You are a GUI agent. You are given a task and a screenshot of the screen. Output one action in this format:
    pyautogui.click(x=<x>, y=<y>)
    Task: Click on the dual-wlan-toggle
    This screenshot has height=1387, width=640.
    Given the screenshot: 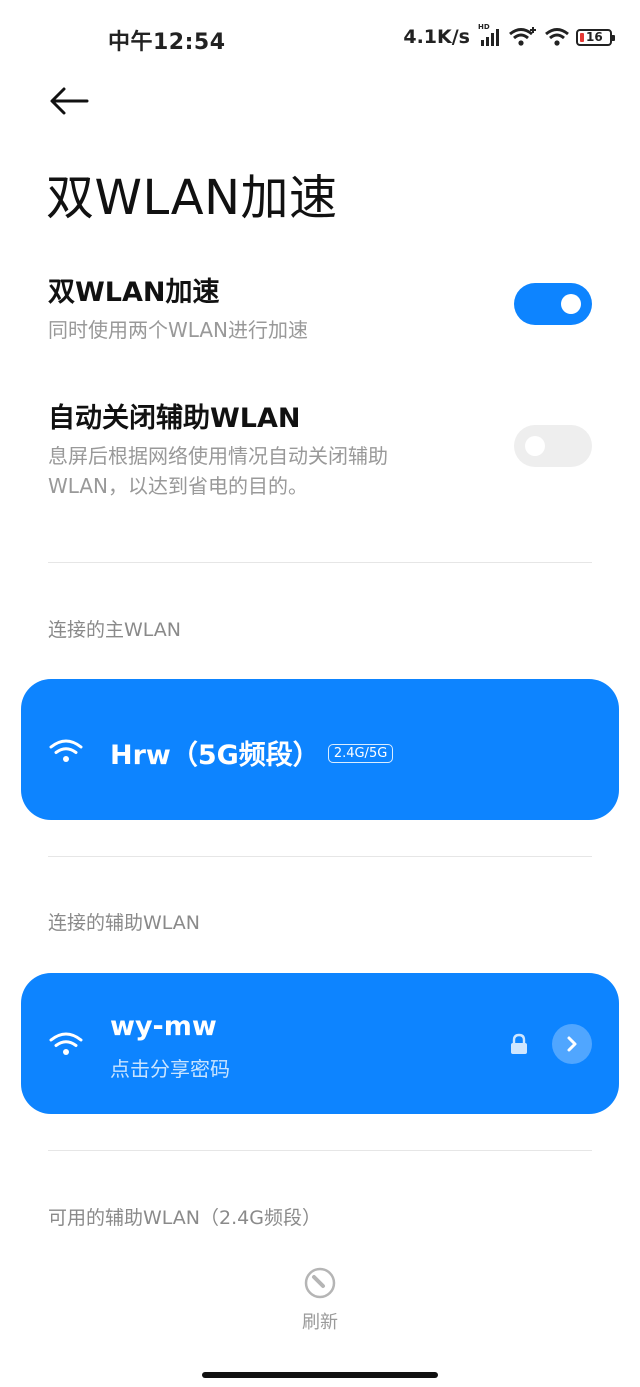 What is the action you would take?
    pyautogui.click(x=553, y=304)
    